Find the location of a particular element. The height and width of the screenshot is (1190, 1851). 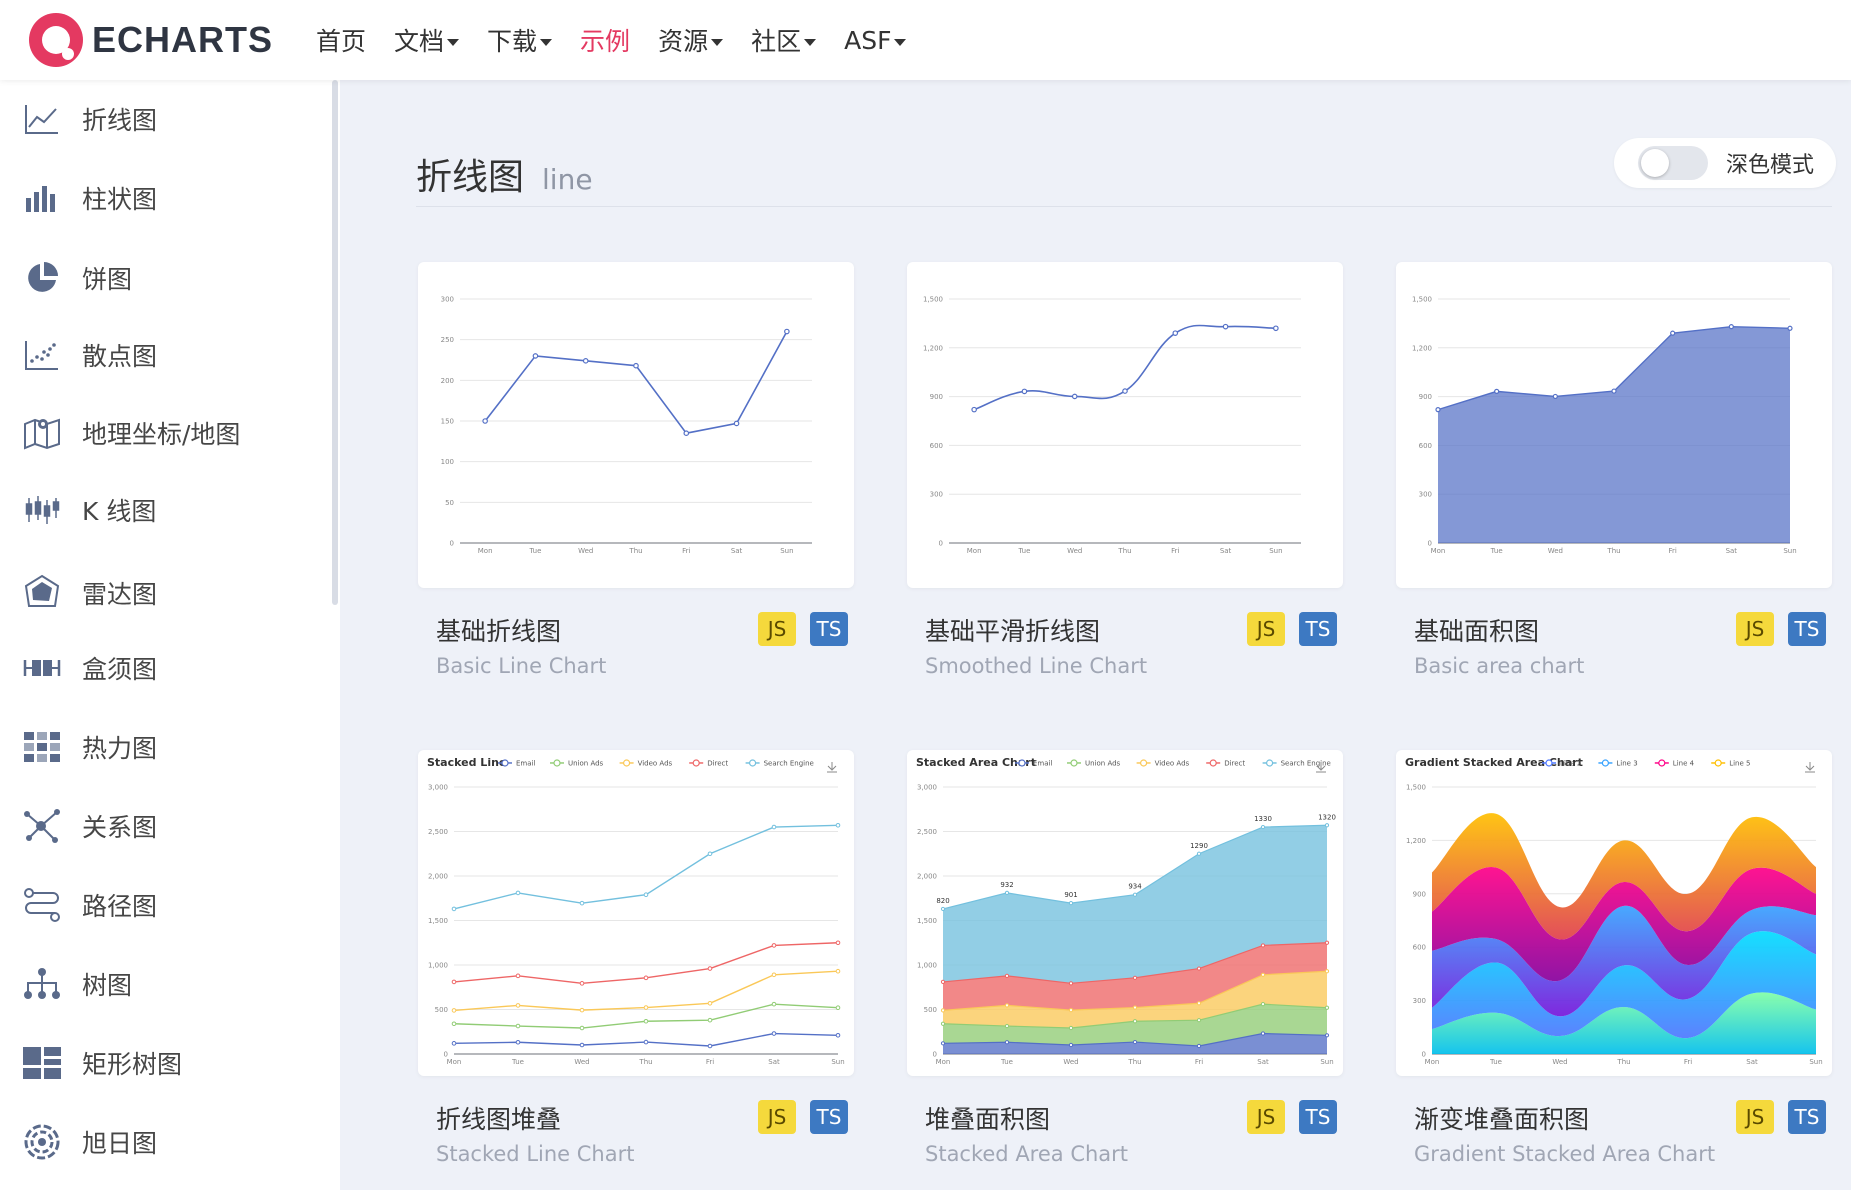

card-title: 基础平滑折线图 is located at coordinates (1012, 630).